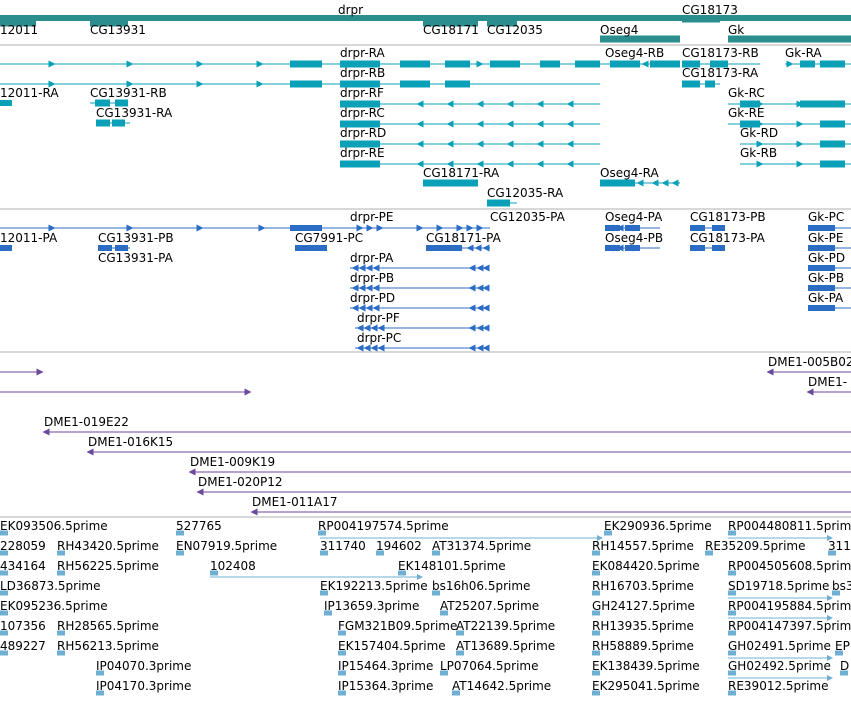 The height and width of the screenshot is (701, 851). Describe the element at coordinates (385, 667) in the screenshot. I see `est-ip15464-3prime: IP15464.3prime` at that location.